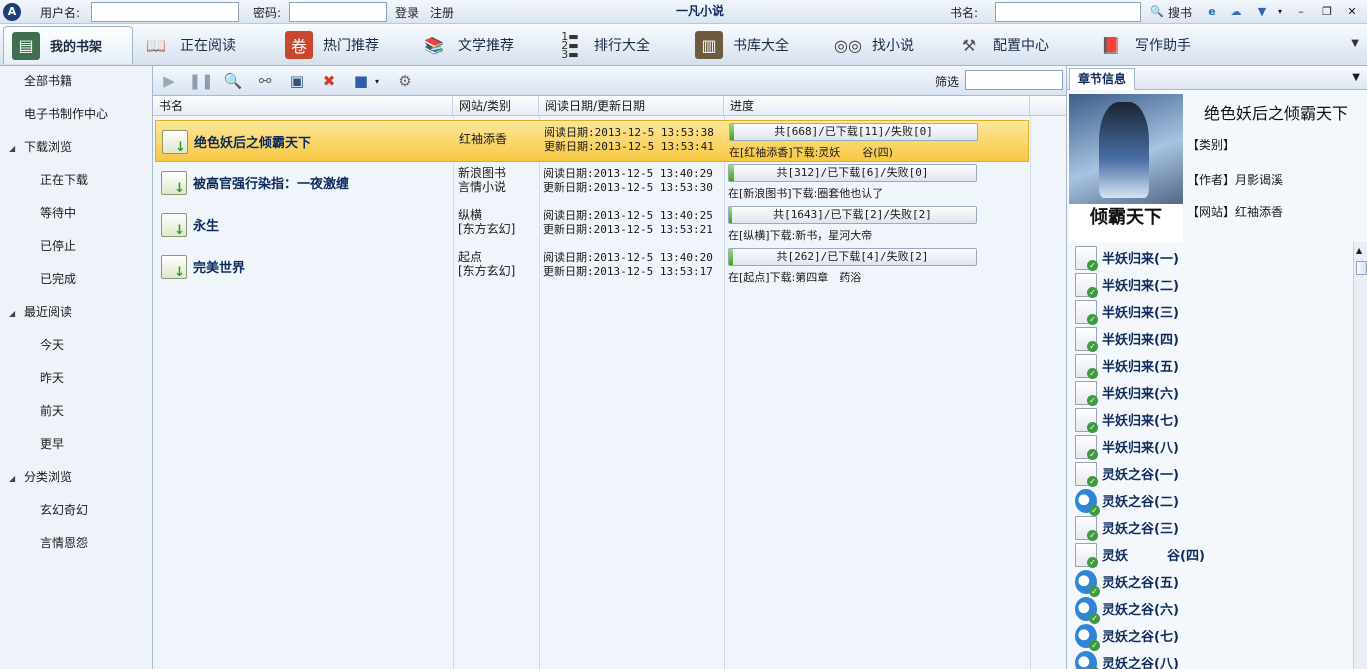 The width and height of the screenshot is (1367, 669). What do you see at coordinates (442, 12) in the screenshot?
I see `register-button: 注册` at bounding box center [442, 12].